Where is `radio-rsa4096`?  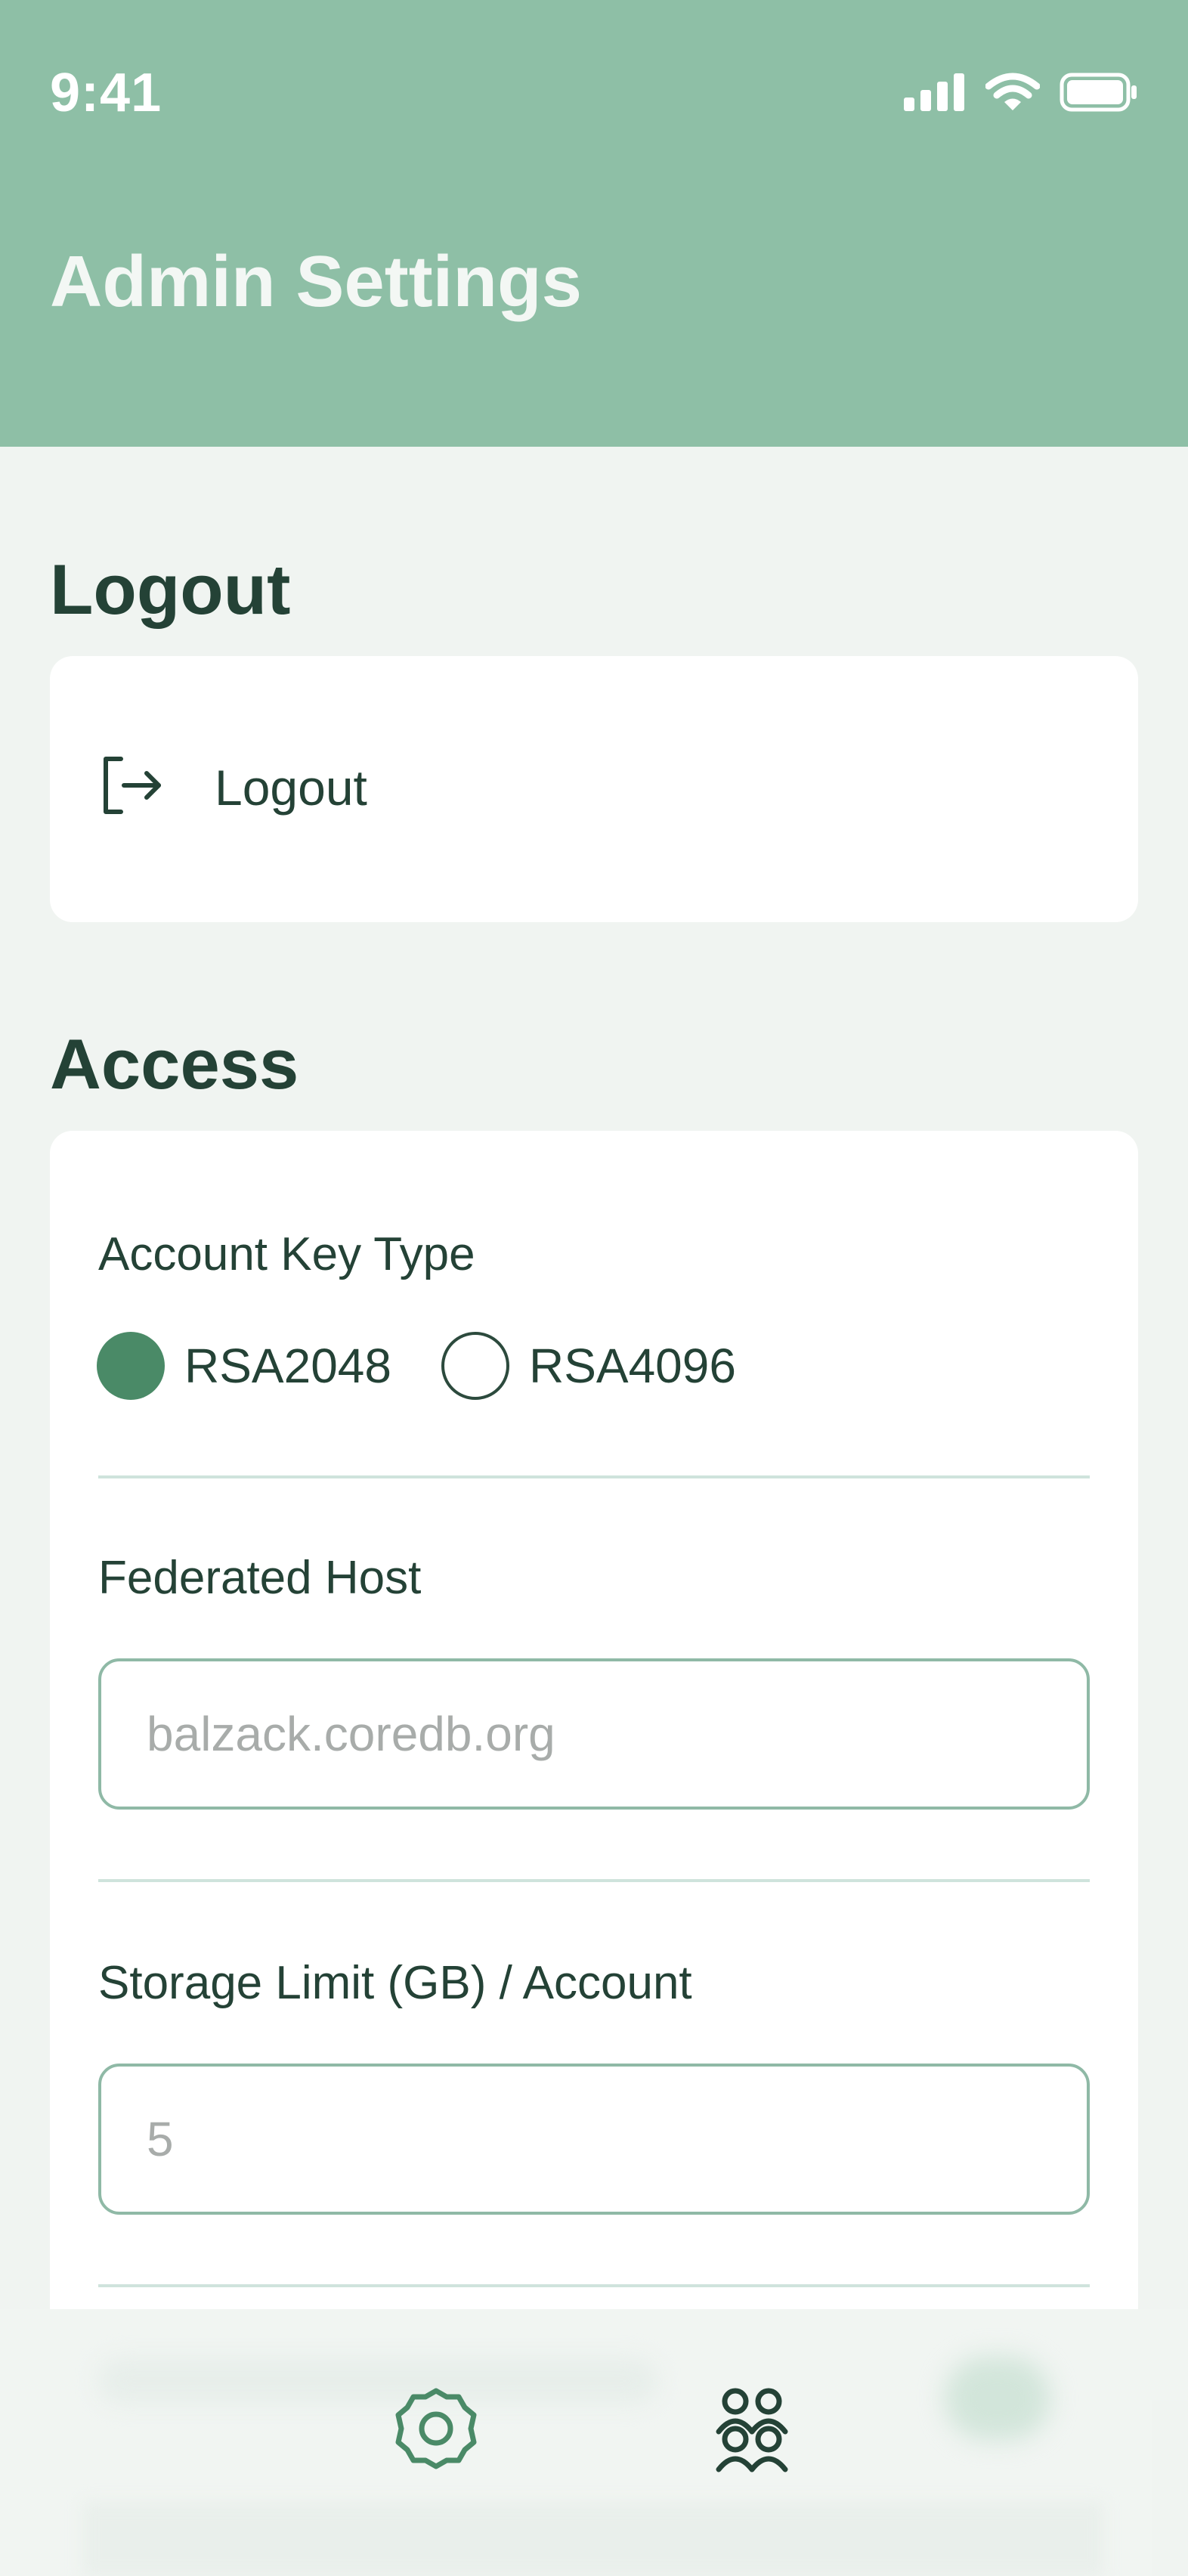 radio-rsa4096 is located at coordinates (475, 1366).